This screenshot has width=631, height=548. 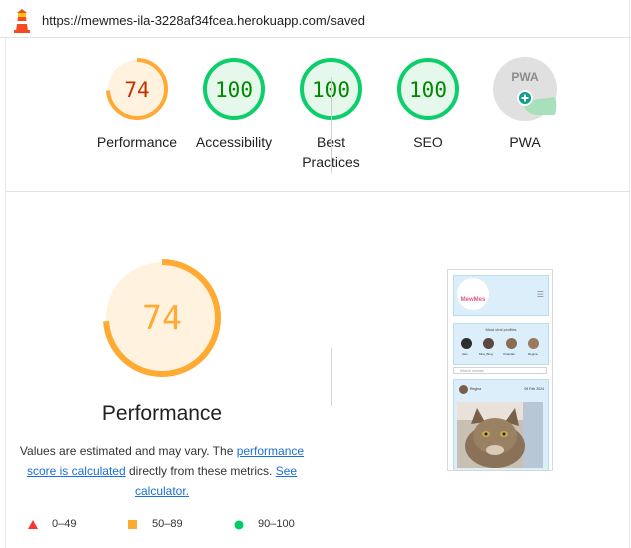 I want to click on accessibility-label: Accessibility, so click(x=234, y=142).